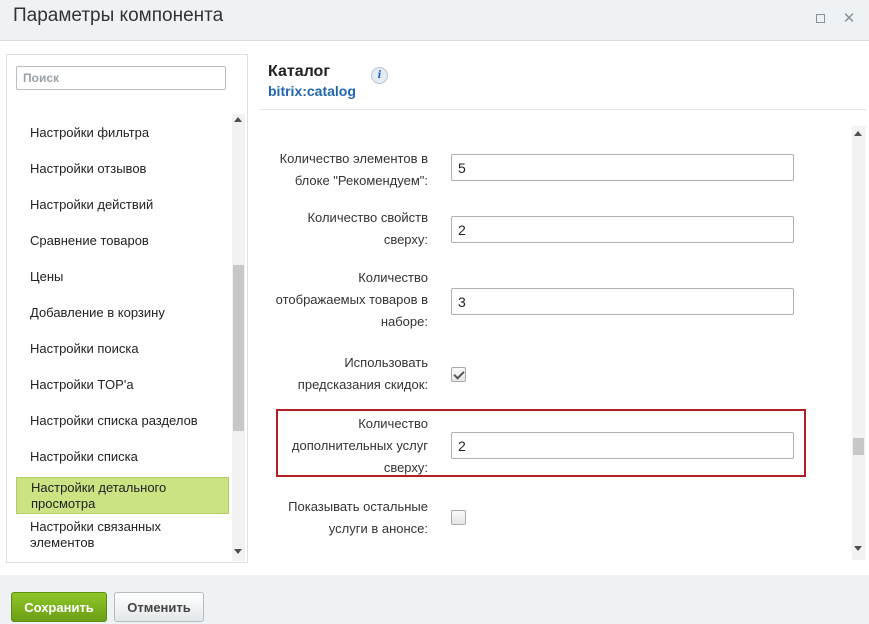  What do you see at coordinates (299, 71) in the screenshot?
I see `component-title: Каталог` at bounding box center [299, 71].